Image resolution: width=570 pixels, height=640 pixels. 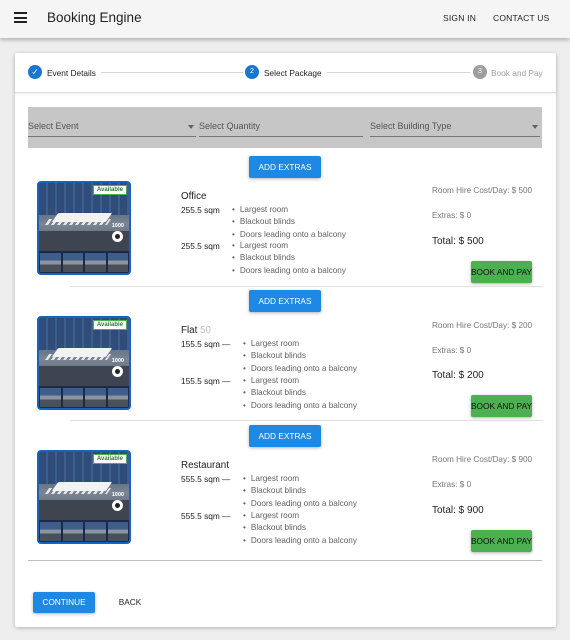 What do you see at coordinates (130, 602) in the screenshot?
I see `back-button: BACK` at bounding box center [130, 602].